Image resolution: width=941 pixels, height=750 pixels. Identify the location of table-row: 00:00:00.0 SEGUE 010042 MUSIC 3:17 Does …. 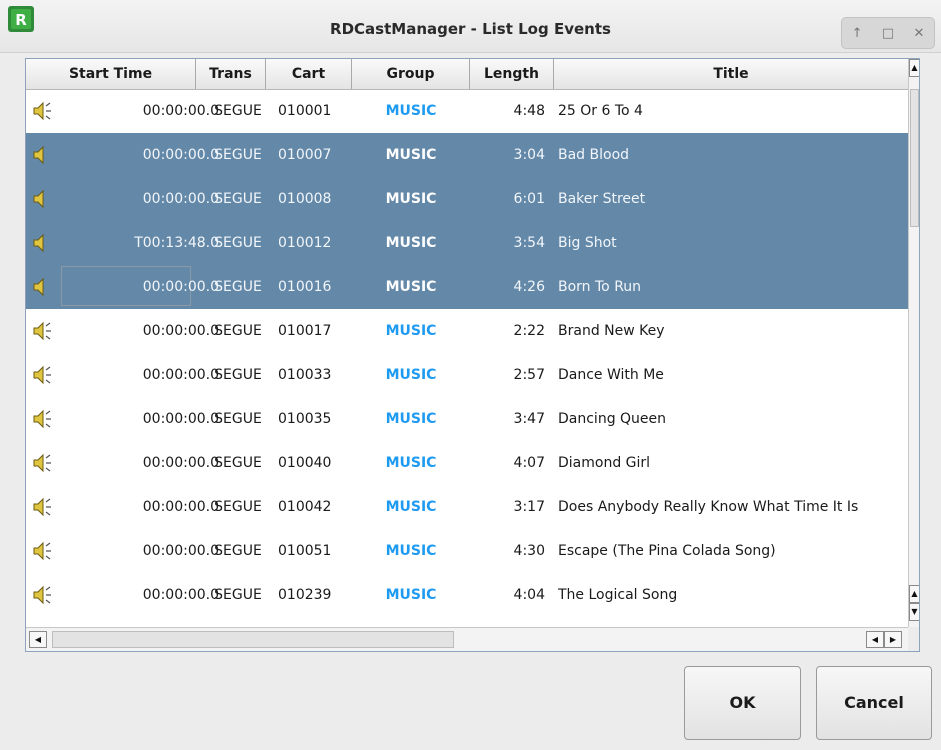
(467, 507).